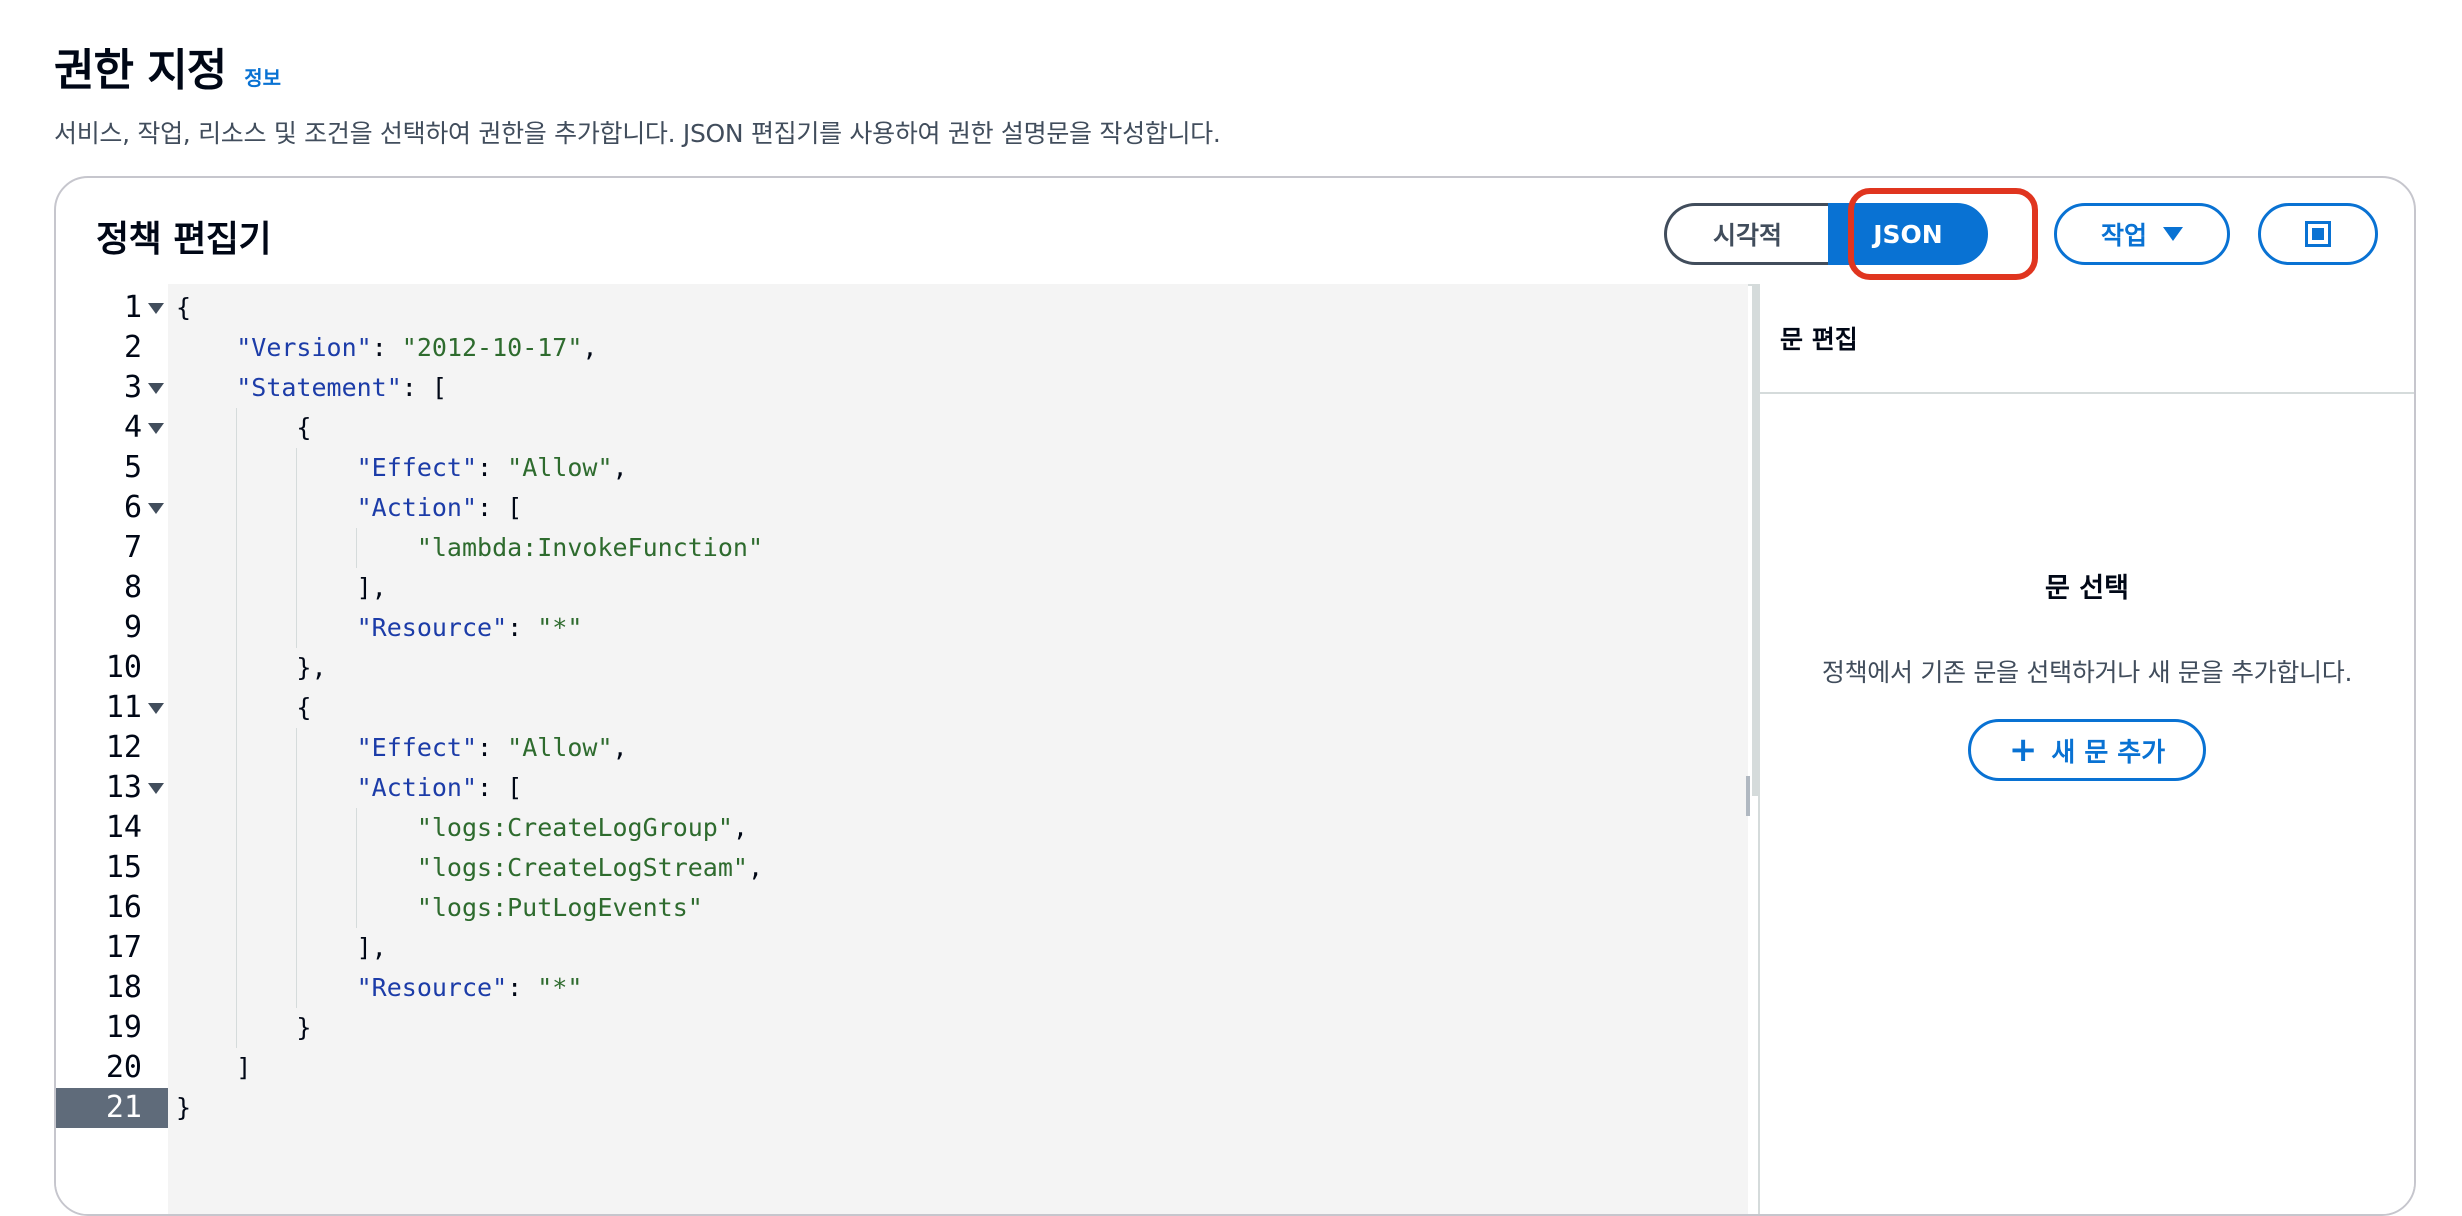  I want to click on code-line: 12 "Effect": "Allow",, so click(902, 748).